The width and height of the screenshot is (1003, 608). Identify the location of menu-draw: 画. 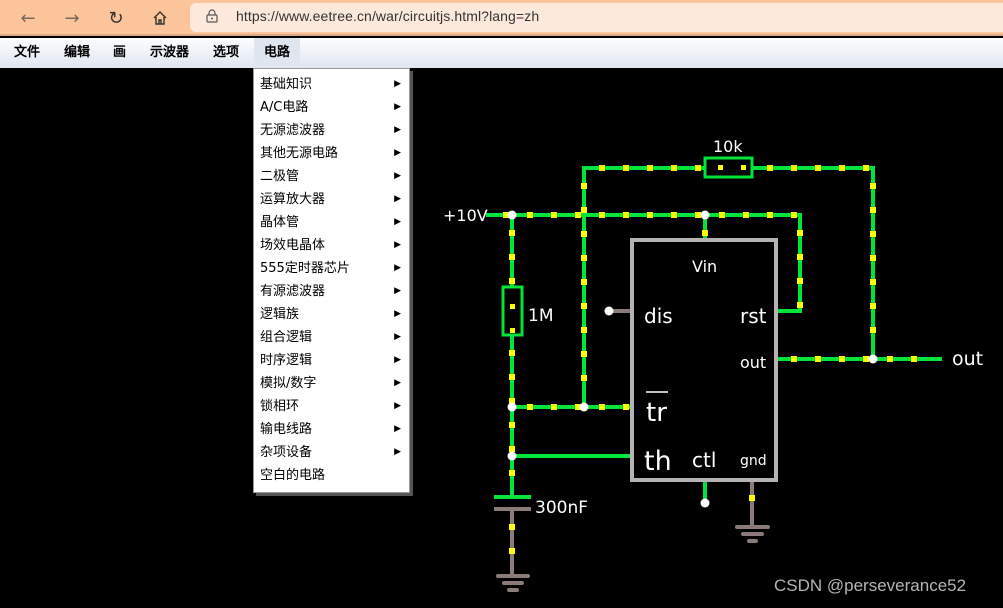
(119, 53).